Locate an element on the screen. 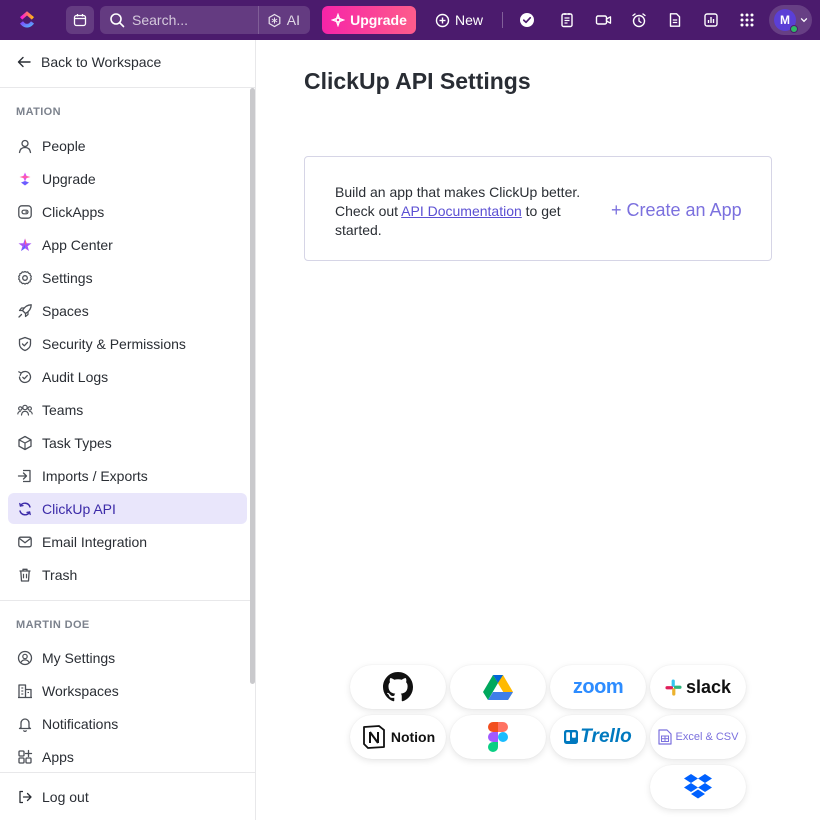 Image resolution: width=820 pixels, height=820 pixels. spreadsheet-icon is located at coordinates (664, 737).